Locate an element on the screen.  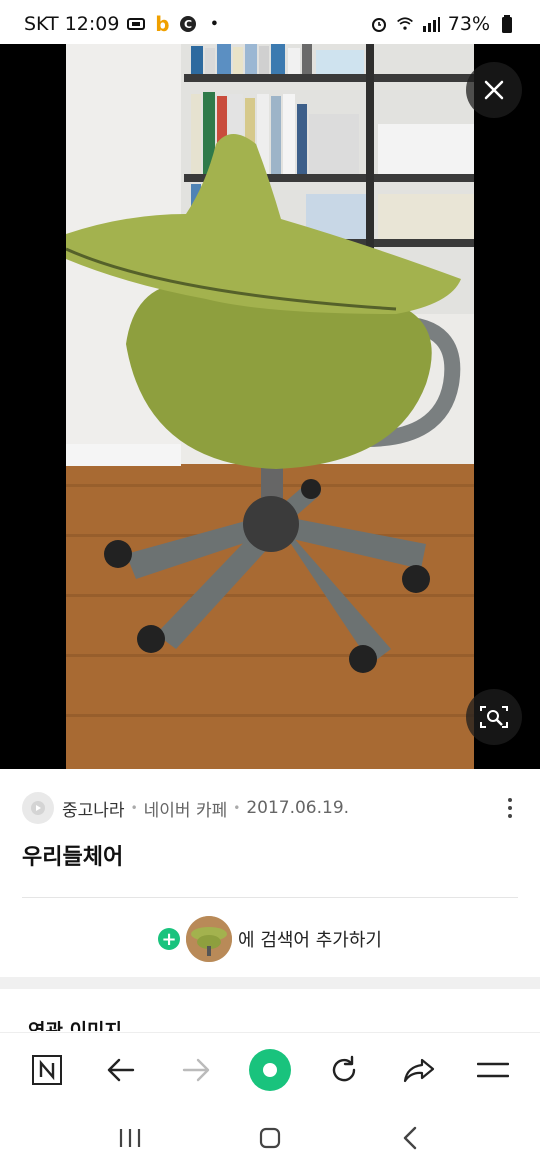
status-right: 73% is located at coordinates (443, 24).